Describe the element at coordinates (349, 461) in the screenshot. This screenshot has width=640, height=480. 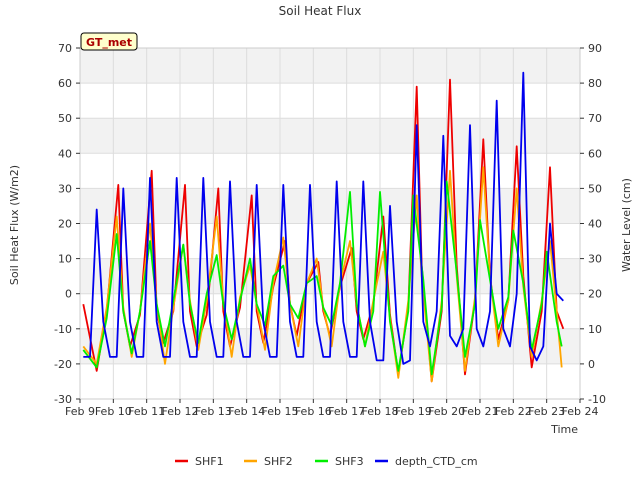
I see `legend-label: SHF3` at that location.